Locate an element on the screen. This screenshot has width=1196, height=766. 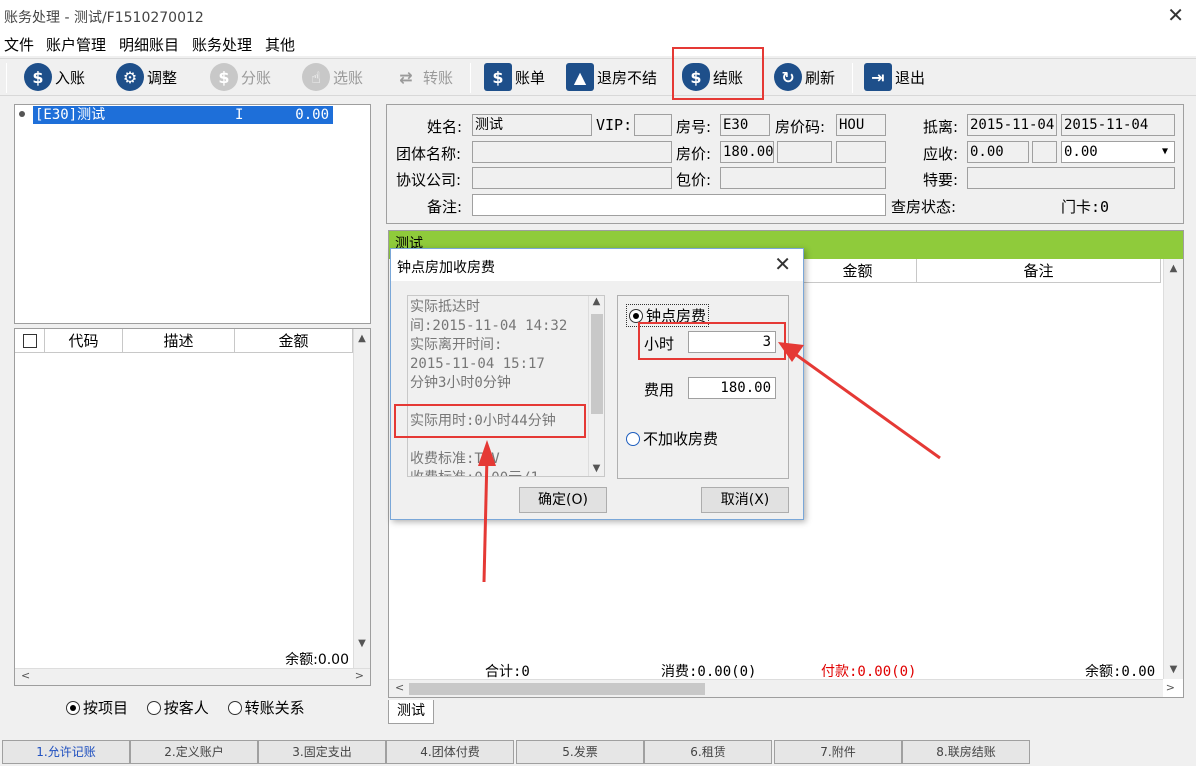
vscrollbar: ▲ ▼ is located at coordinates (361, 499).